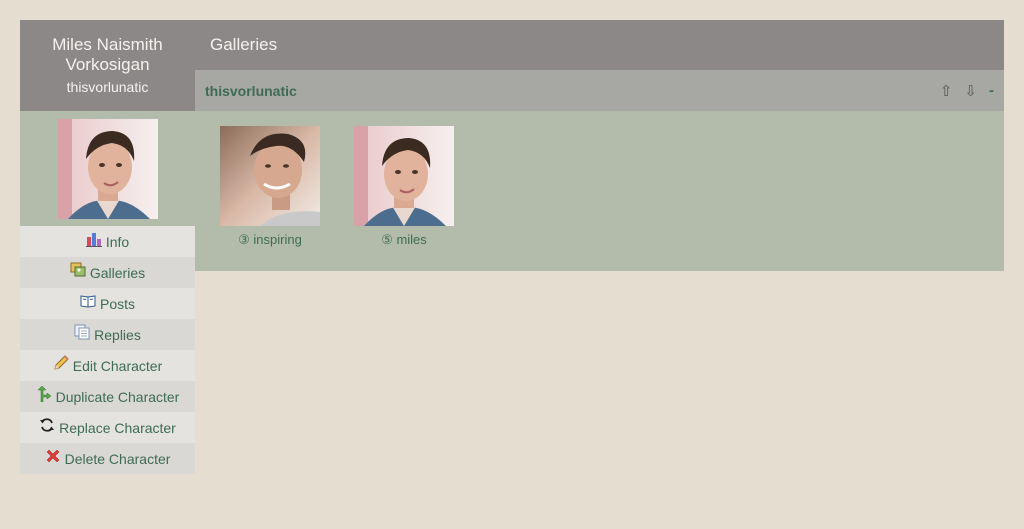 The width and height of the screenshot is (1024, 529). Describe the element at coordinates (44, 393) in the screenshot. I see `duplicate-icon` at that location.